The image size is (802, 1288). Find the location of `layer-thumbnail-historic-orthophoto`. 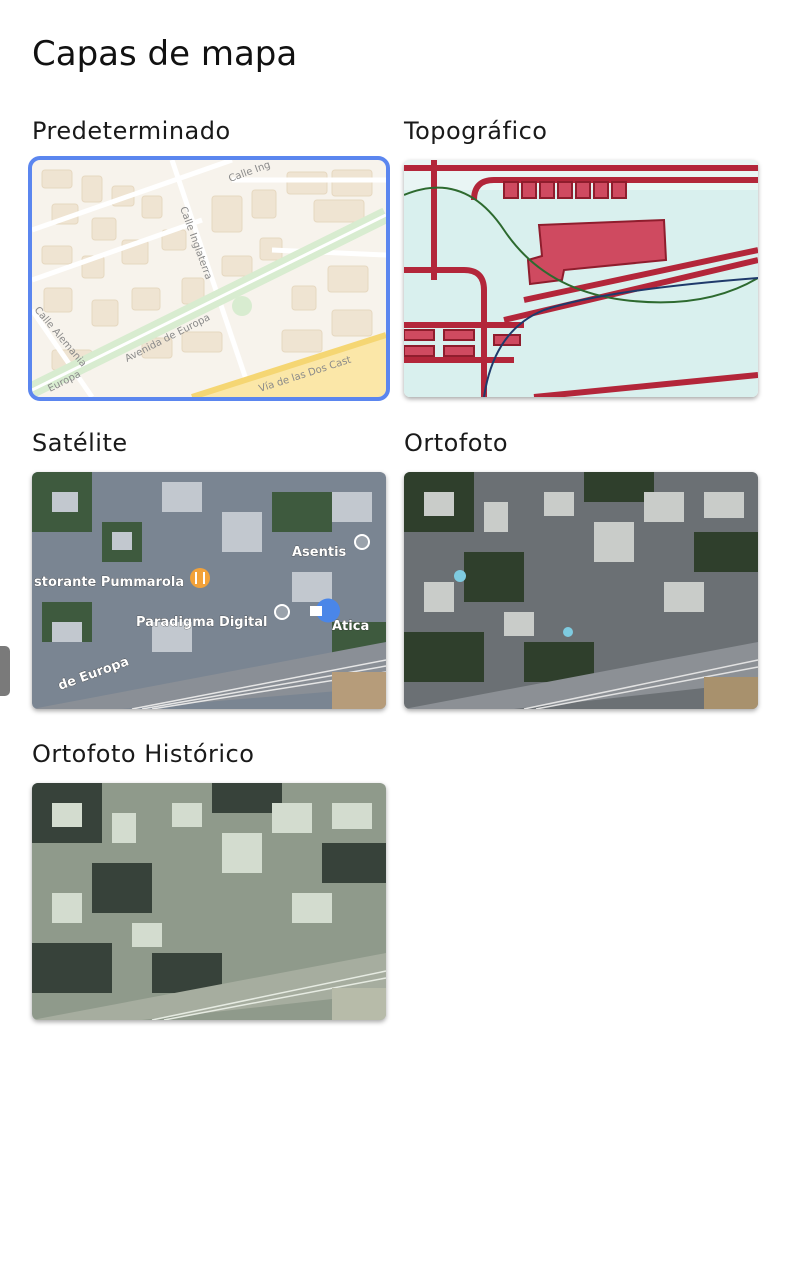

layer-thumbnail-historic-orthophoto is located at coordinates (209, 901).